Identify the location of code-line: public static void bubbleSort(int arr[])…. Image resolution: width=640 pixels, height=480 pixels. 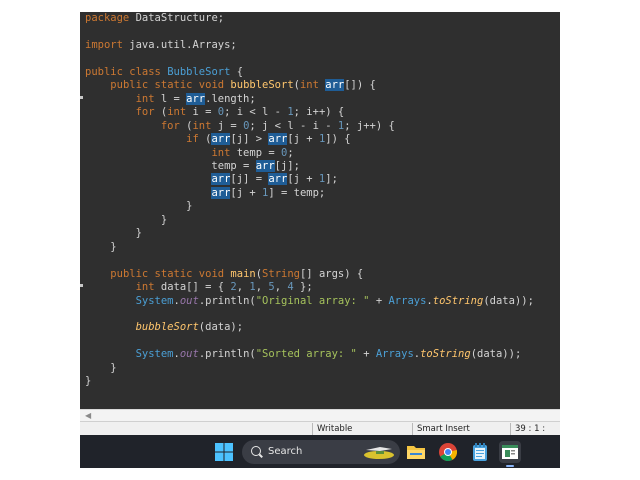
(309, 85).